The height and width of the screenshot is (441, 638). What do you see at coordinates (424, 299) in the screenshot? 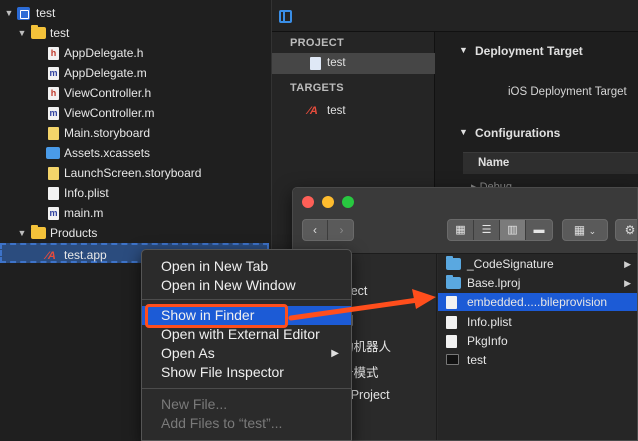
I see `annotation-arrow-head` at bounding box center [424, 299].